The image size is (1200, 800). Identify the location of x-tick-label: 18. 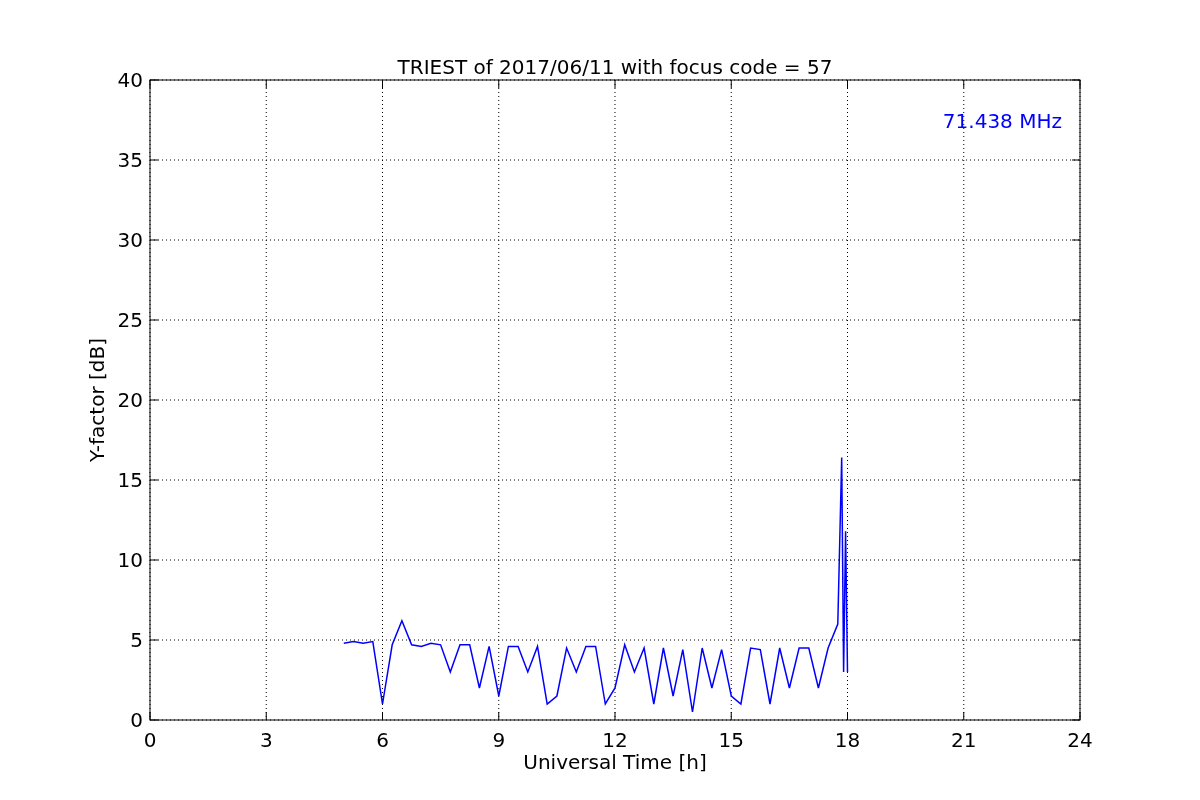
(847, 740).